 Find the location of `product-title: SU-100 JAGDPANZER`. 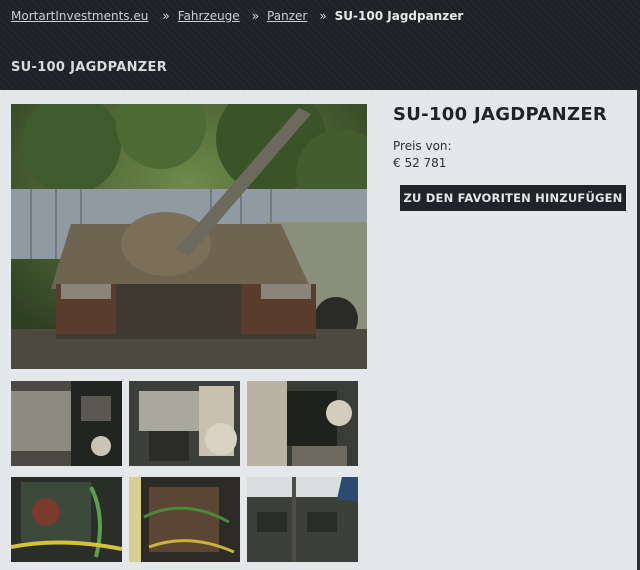

product-title: SU-100 JAGDPANZER is located at coordinates (500, 114).